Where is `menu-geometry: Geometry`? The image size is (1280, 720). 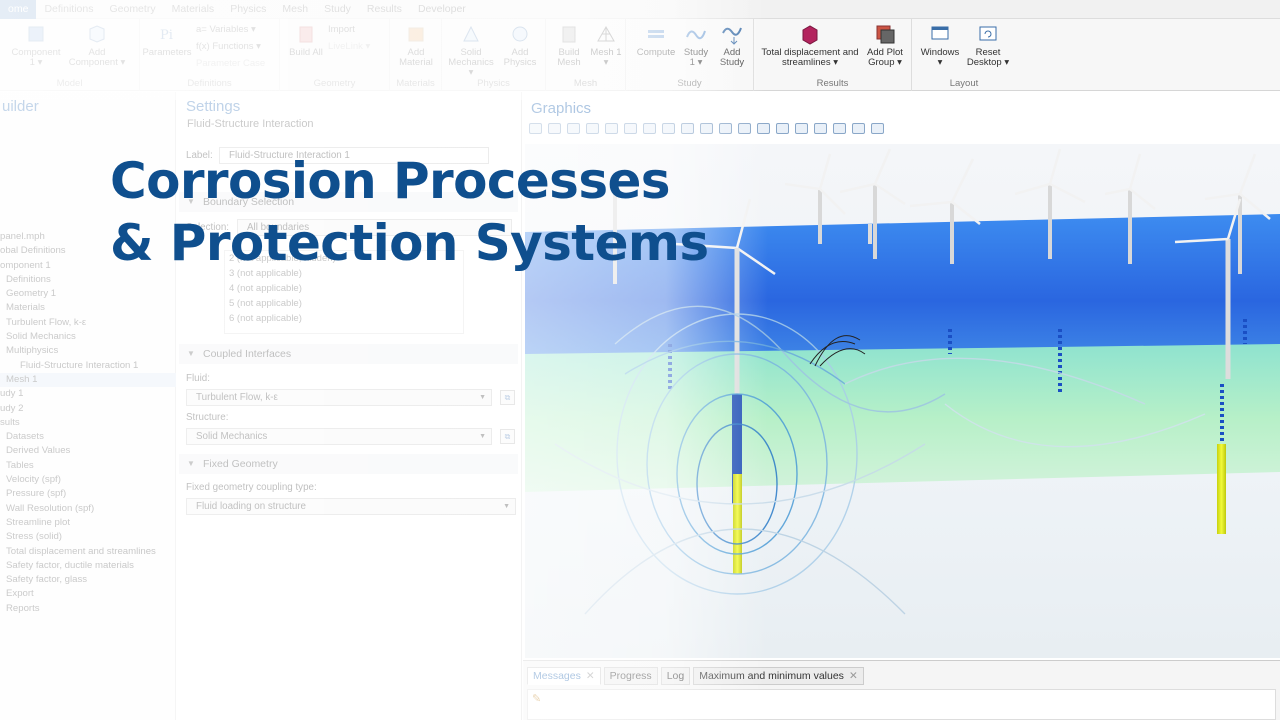
menu-geometry: Geometry is located at coordinates (132, 9).